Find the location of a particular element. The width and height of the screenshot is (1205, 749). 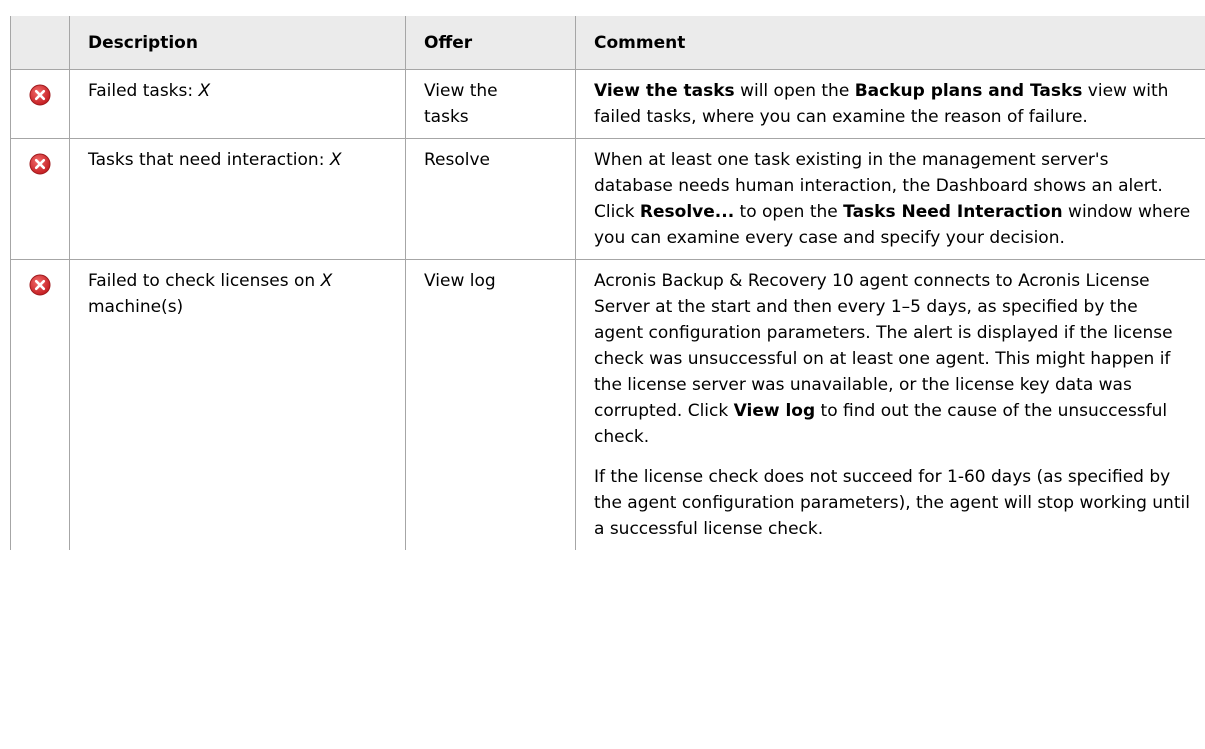

header-description: Description is located at coordinates (237, 43).